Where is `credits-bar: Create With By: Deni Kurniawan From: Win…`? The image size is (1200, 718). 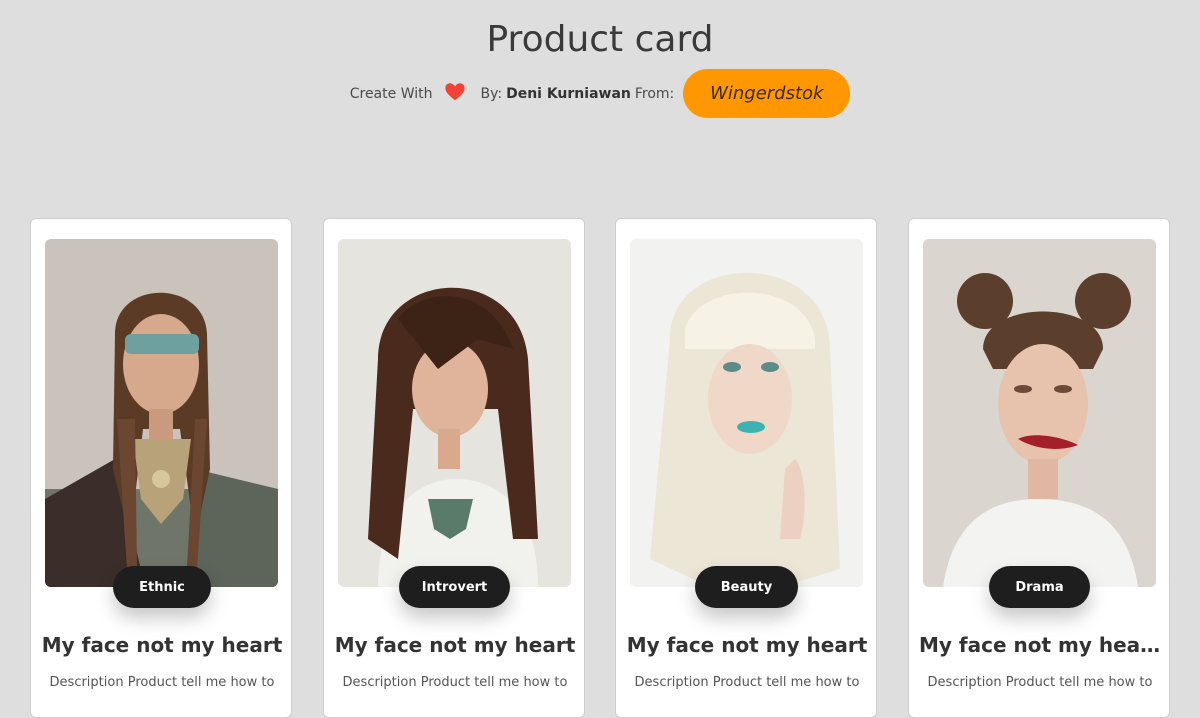 credits-bar: Create With By: Deni Kurniawan From: Win… is located at coordinates (600, 93).